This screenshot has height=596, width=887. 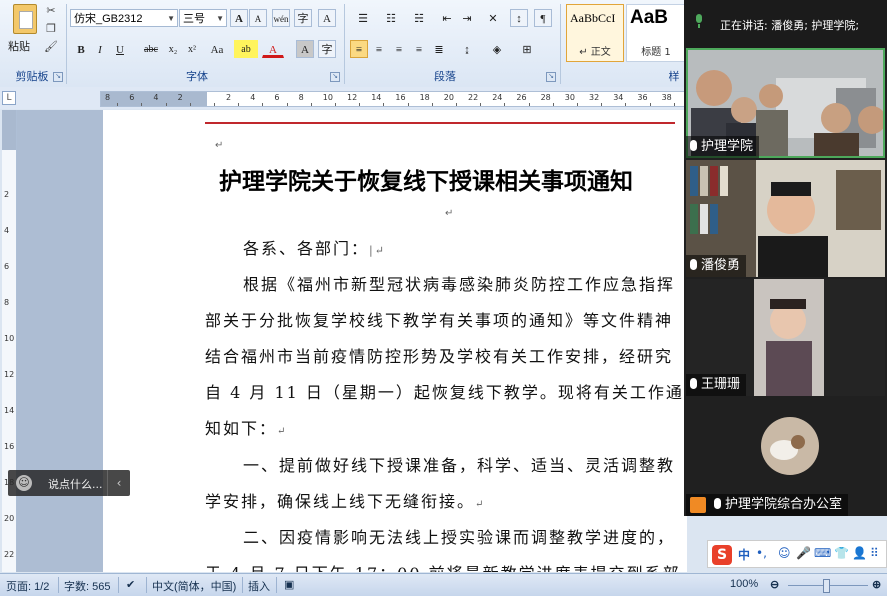 I want to click on body-line: 于 4 月 7 日下午 17：00 前将最新教学进度表提交到系部（调, so click(x=446, y=566).